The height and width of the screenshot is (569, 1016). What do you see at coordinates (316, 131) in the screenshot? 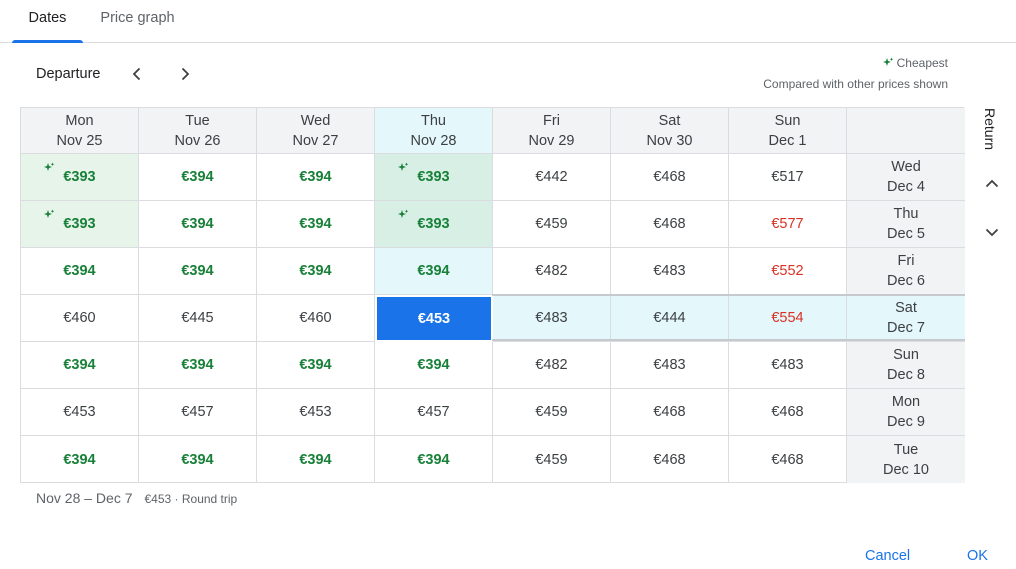
I see `departure-column-header: Wed Nov 27` at bounding box center [316, 131].